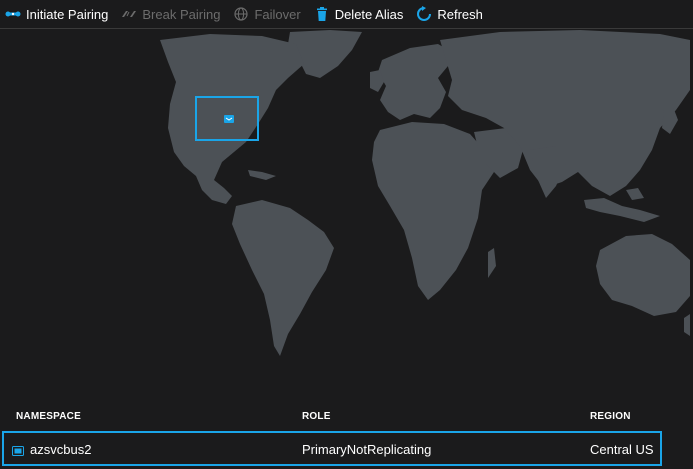 This screenshot has height=469, width=693. Describe the element at coordinates (61, 449) in the screenshot. I see `namespace-cell: azsvcbus2` at that location.